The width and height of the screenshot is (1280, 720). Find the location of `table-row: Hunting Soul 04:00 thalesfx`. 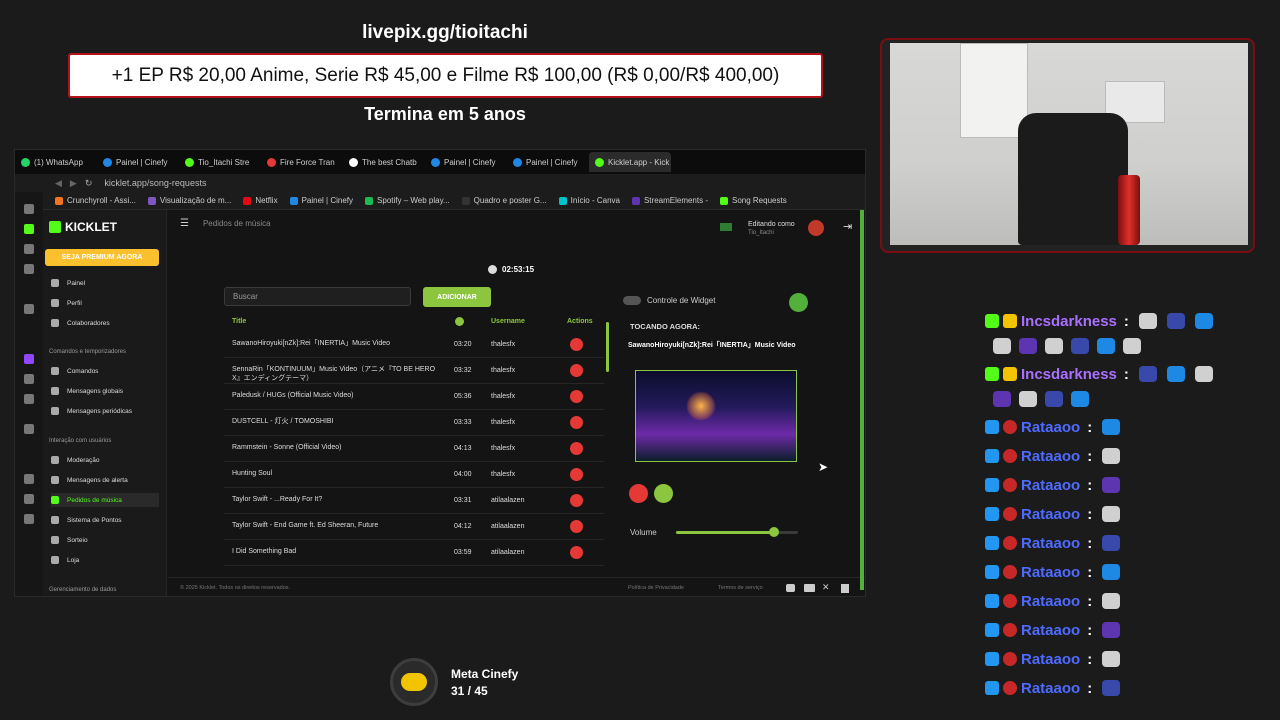

table-row: Hunting Soul 04:00 thalesfx is located at coordinates (414, 475).